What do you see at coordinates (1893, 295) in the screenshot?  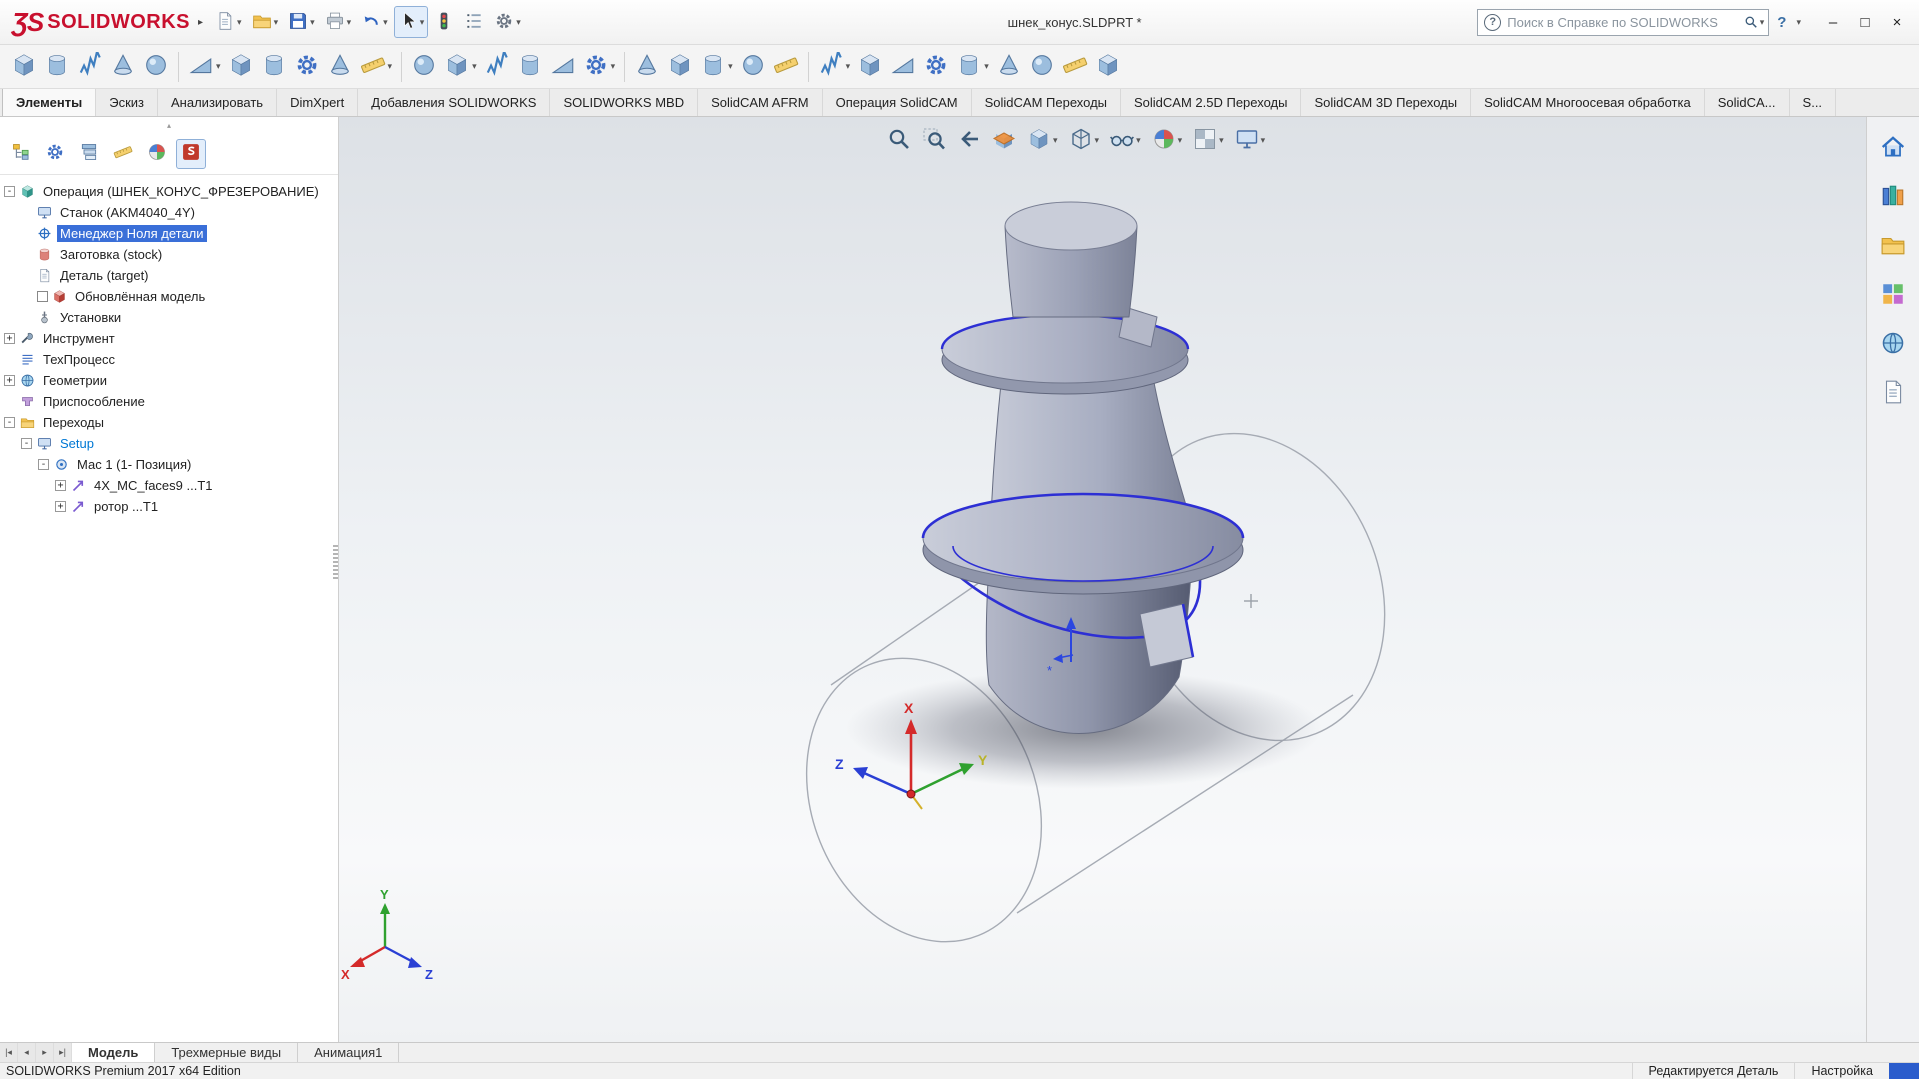 I see `view-palette-button` at bounding box center [1893, 295].